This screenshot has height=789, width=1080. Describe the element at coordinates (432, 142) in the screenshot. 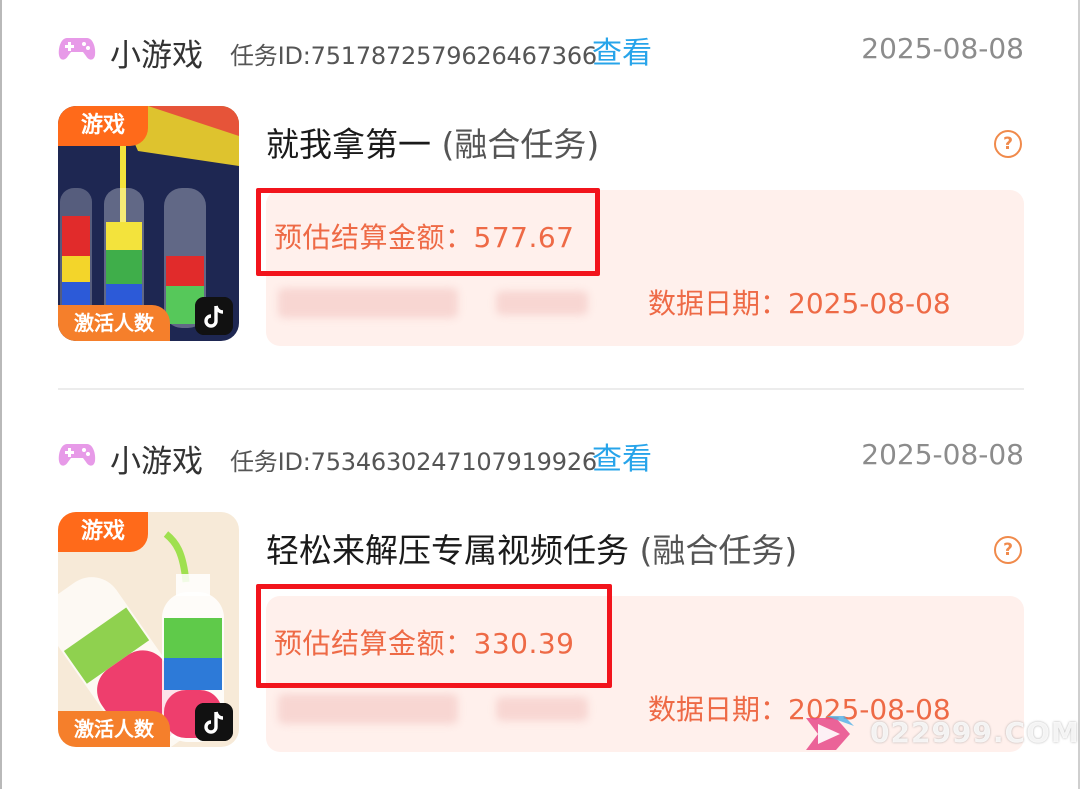

I see `task-title: 就我拿第一 (融合任务)` at that location.